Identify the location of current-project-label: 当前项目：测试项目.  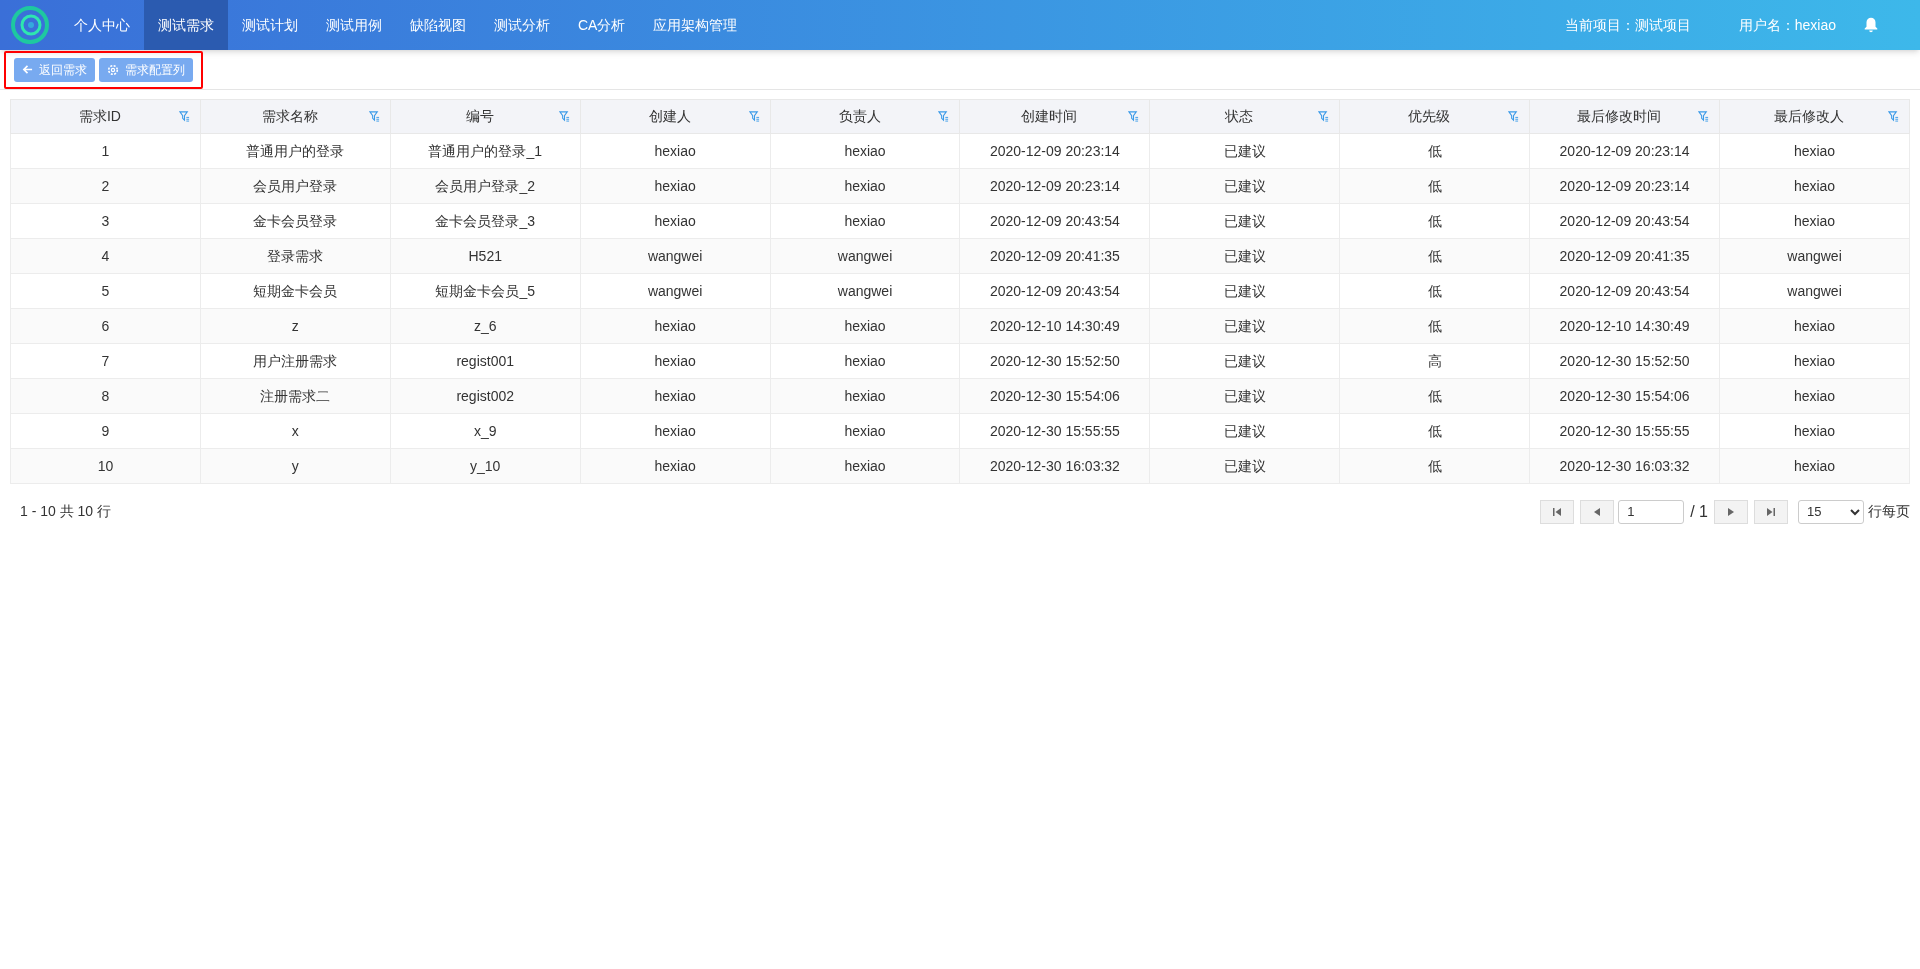
(1627, 25).